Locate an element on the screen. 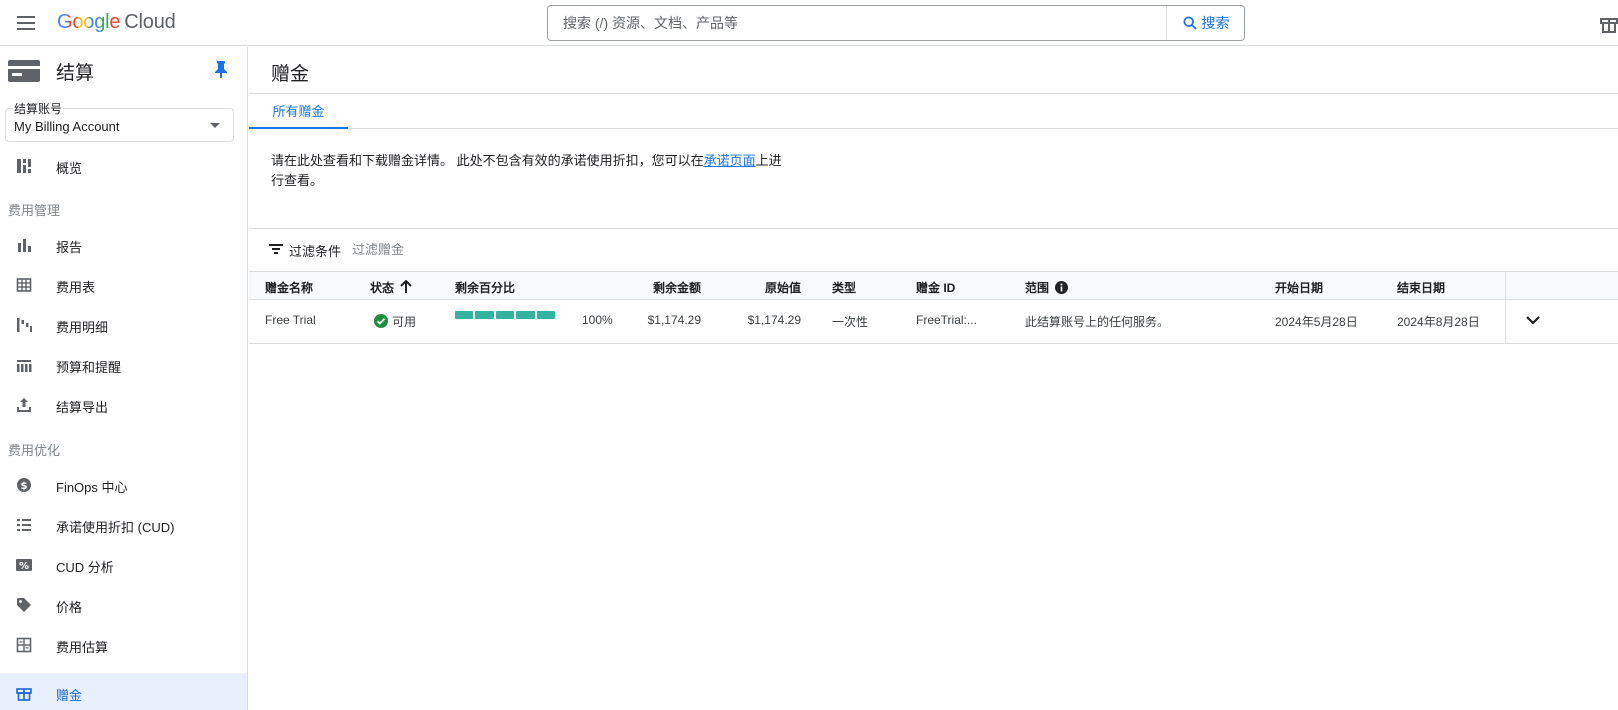  sidebar-item-cost-breakdown: 费用明细 is located at coordinates (123, 325).